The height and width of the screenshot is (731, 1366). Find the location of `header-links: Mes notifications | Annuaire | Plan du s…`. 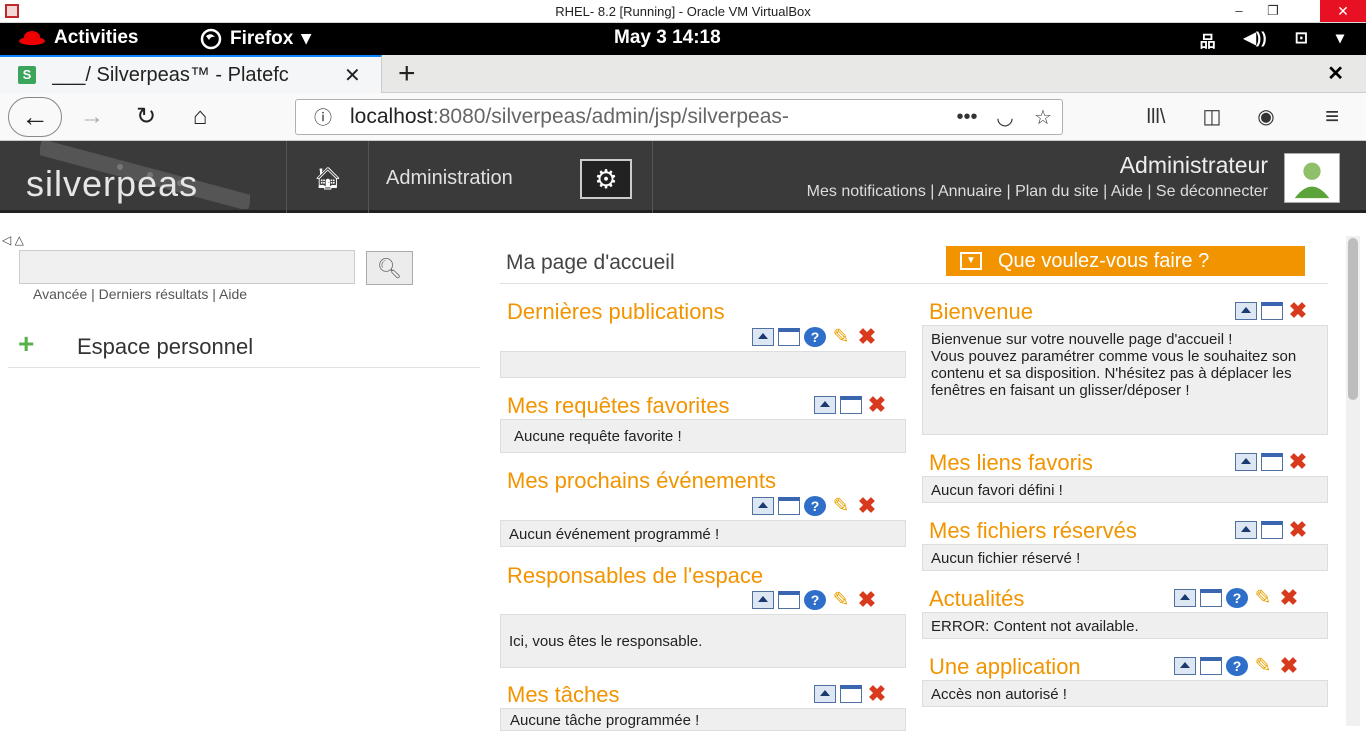

header-links: Mes notifications | Annuaire | Plan du s… is located at coordinates (1037, 192).